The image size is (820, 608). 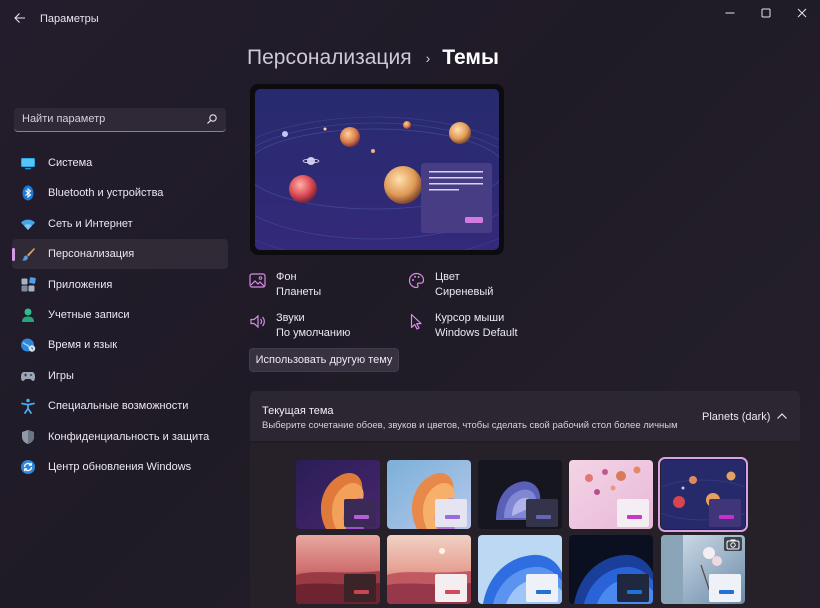 What do you see at coordinates (324, 360) in the screenshot?
I see `use-other-theme-button: Использовать другую тему` at bounding box center [324, 360].